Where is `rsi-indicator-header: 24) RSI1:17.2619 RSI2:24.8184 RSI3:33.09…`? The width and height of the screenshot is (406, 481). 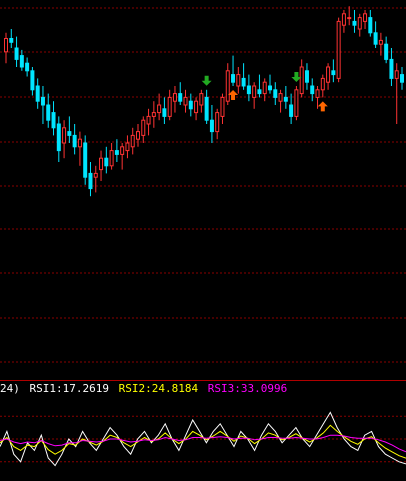 rsi-indicator-header: 24) RSI1:17.2619 RSI2:24.8184 RSI3:33.09… is located at coordinates (203, 389).